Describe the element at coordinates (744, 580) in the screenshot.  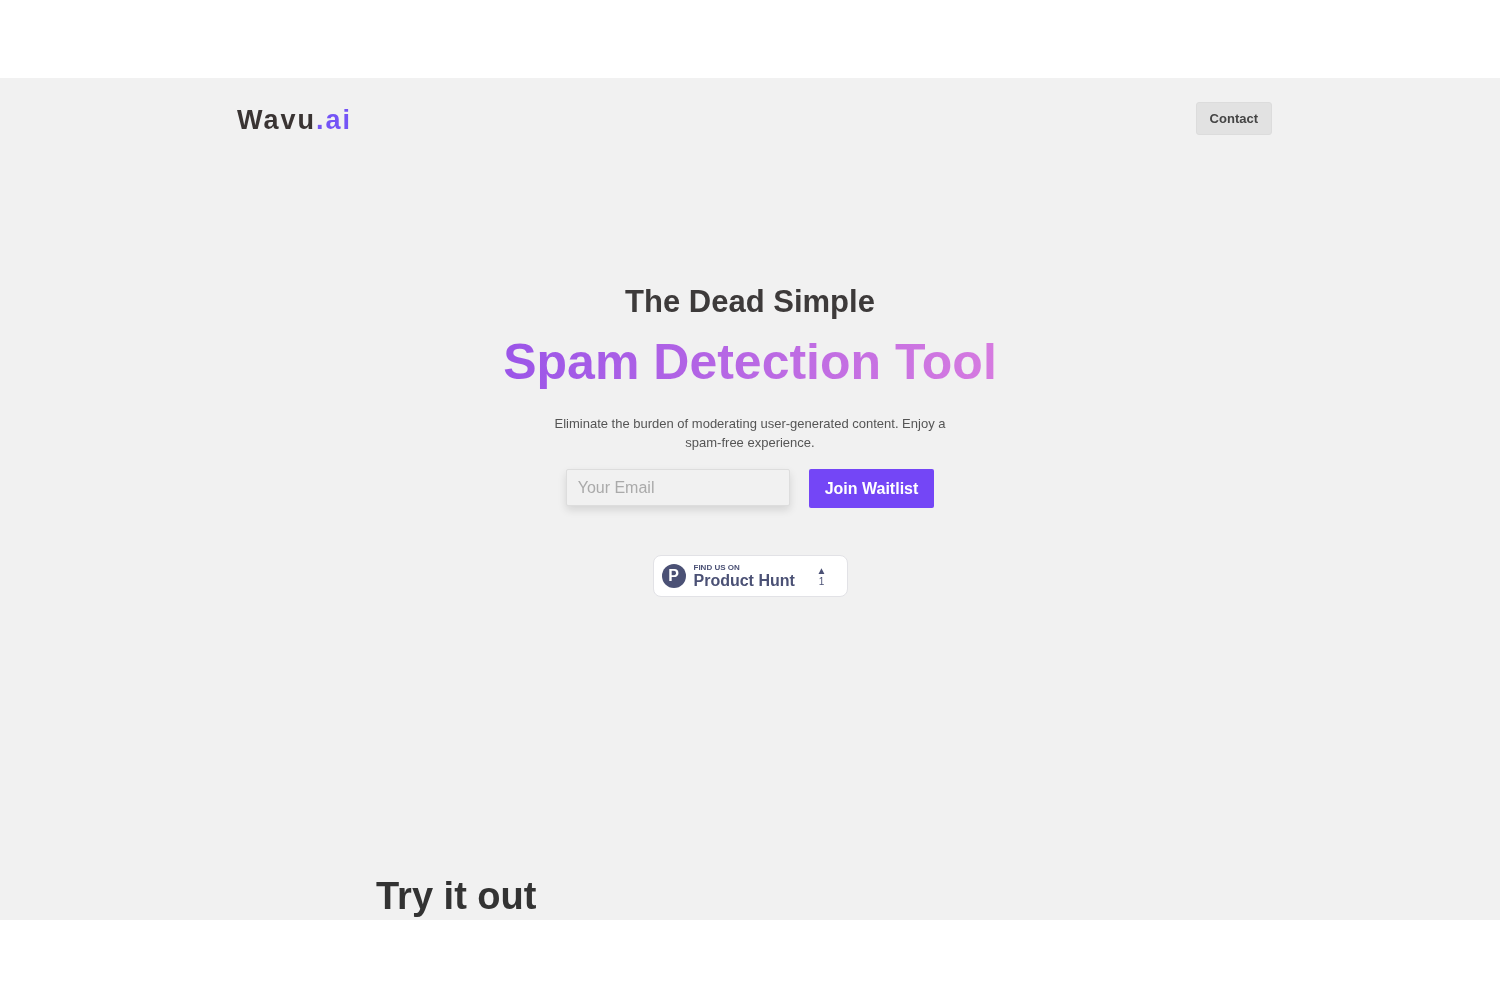
I see `badge-title: Product Hunt` at that location.